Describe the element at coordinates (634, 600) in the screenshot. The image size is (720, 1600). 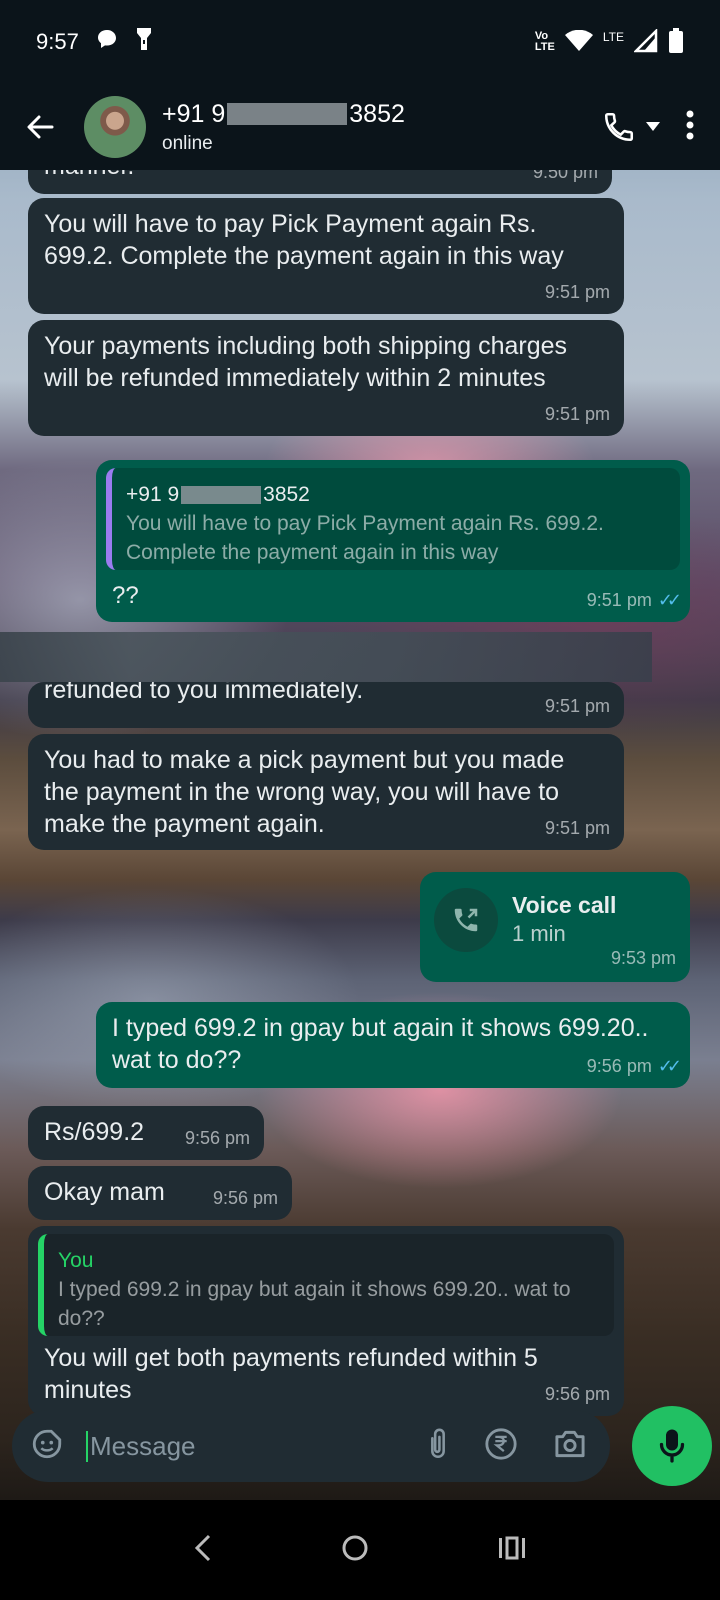
I see `message-time: 9:51 pm ✓✓` at that location.